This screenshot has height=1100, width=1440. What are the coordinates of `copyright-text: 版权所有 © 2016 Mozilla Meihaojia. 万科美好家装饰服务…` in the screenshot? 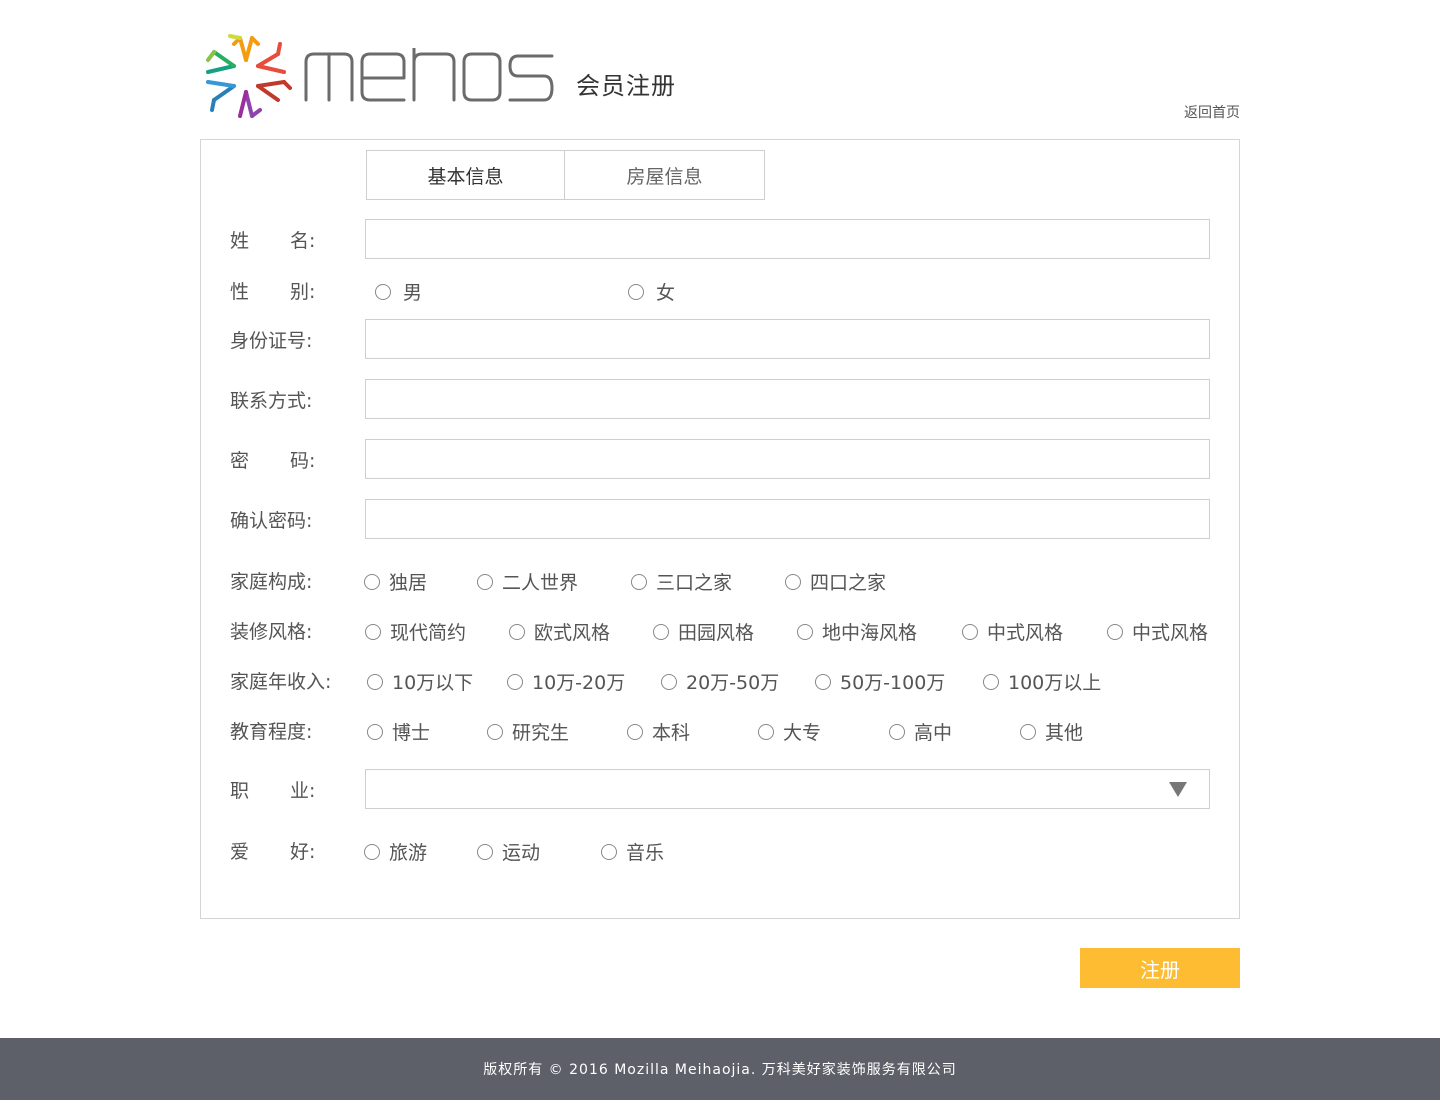 It's located at (720, 1070).